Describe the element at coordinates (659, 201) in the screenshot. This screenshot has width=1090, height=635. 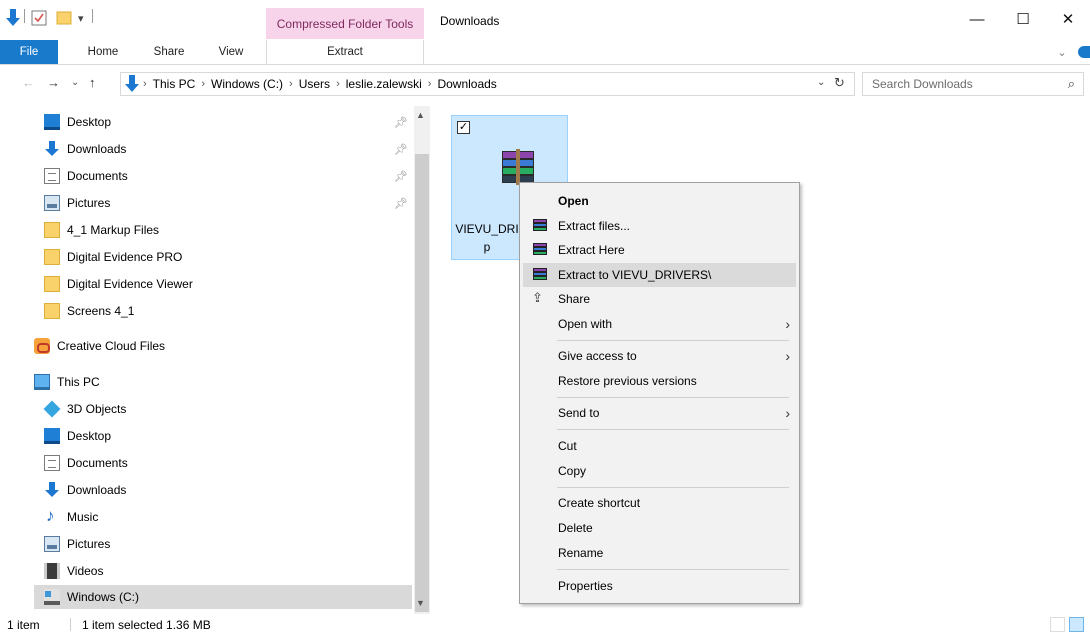
I see `menu-item-open: Open` at that location.